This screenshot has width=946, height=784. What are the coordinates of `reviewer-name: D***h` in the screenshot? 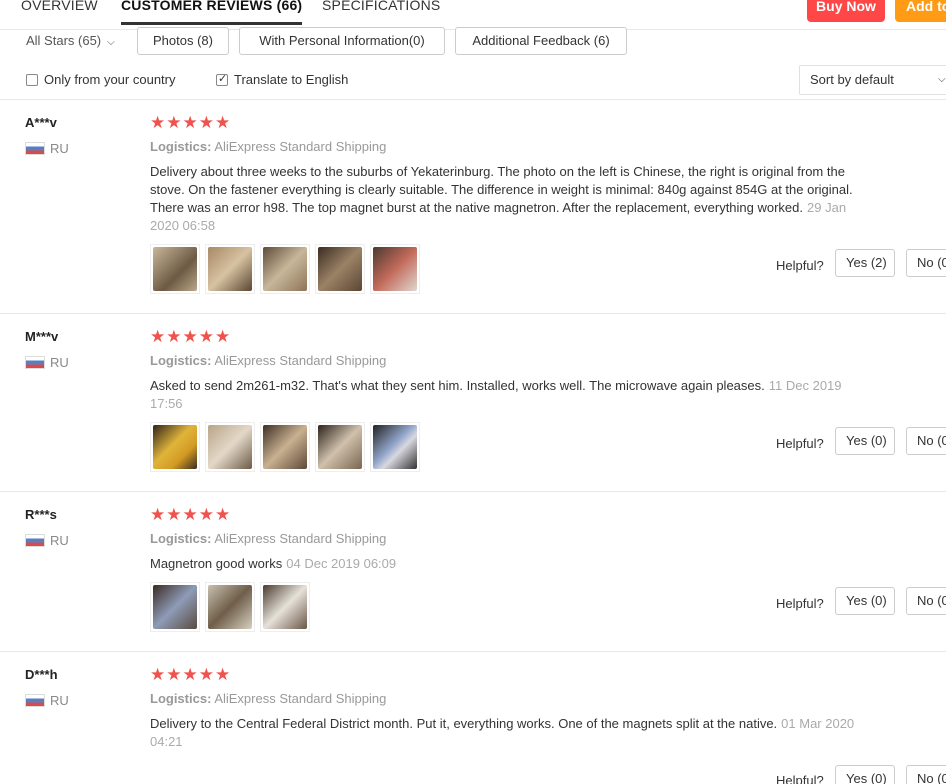 It's located at (41, 674).